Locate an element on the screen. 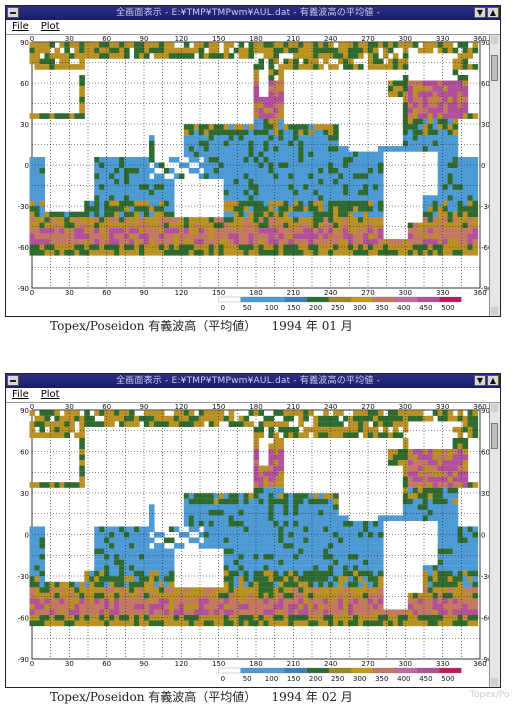 This screenshot has height=708, width=520. lat-tick-label-left: -90 is located at coordinates (23, 289).